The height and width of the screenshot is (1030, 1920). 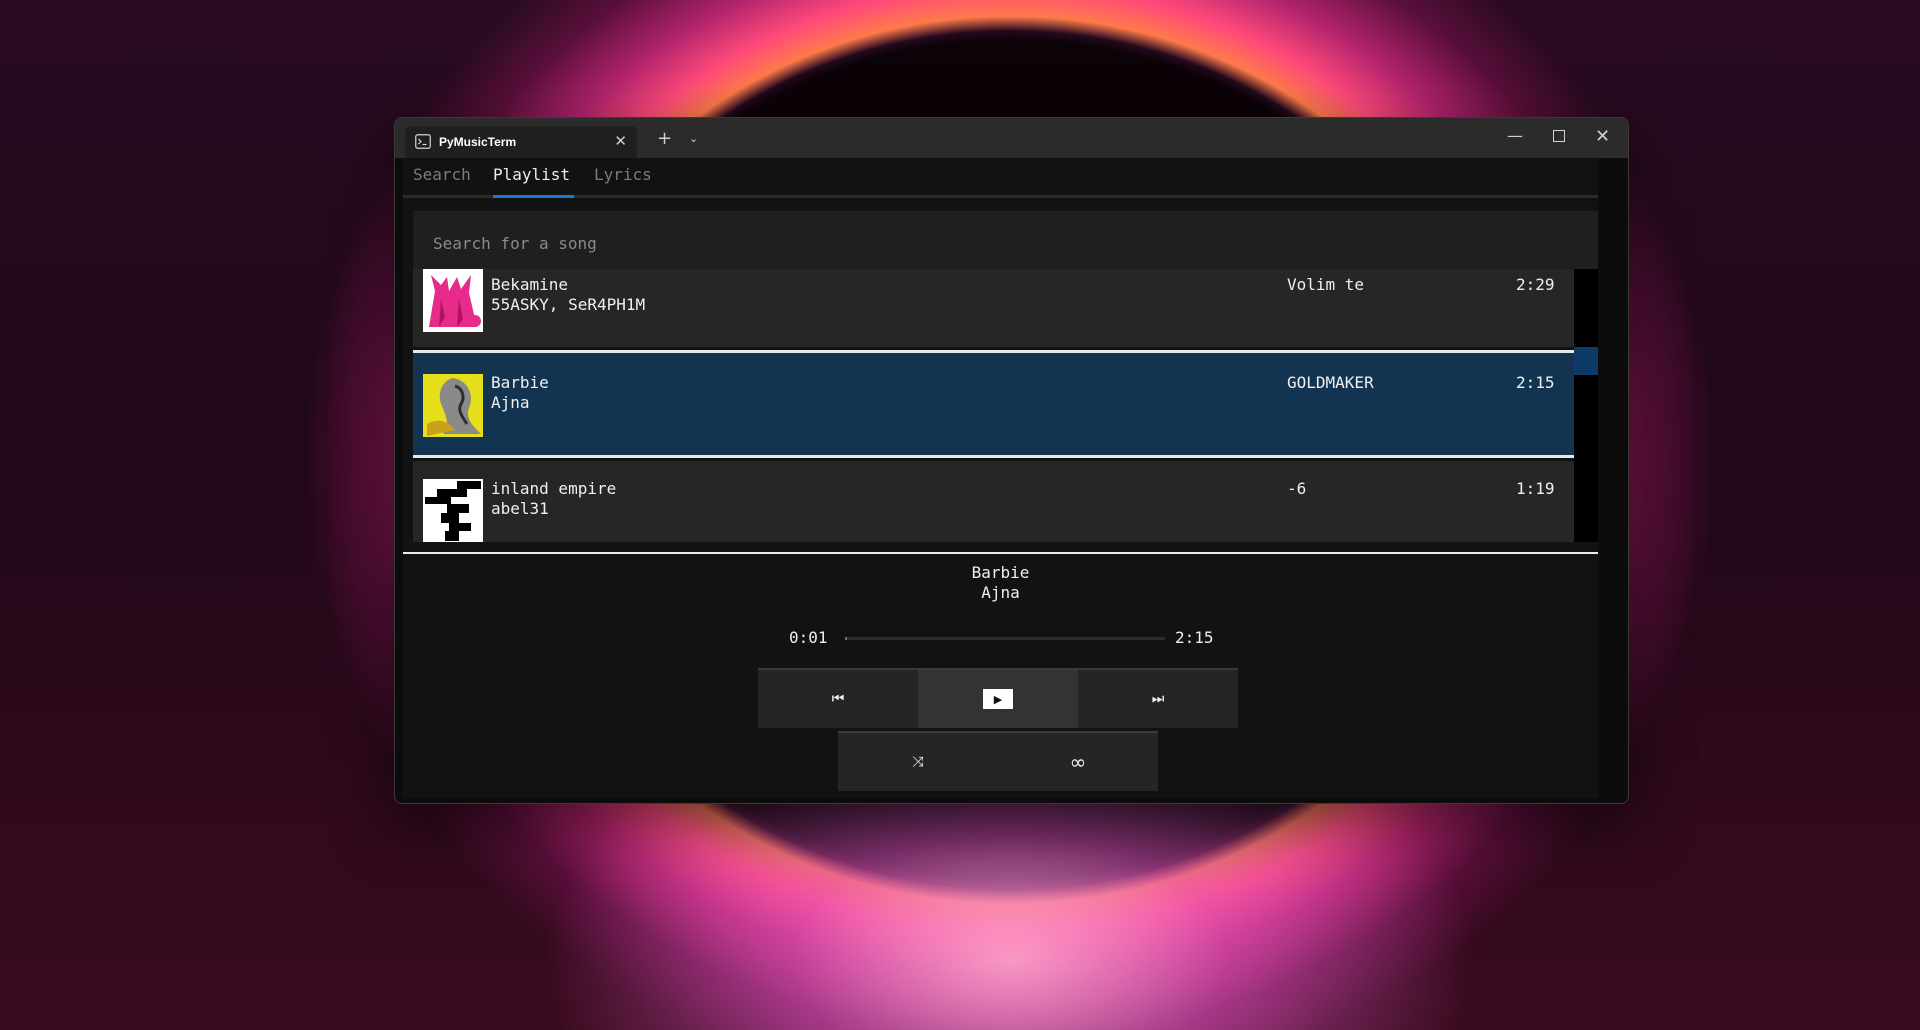 I want to click on song-artist: 55ASKY, SeR4PH1M, so click(x=568, y=304).